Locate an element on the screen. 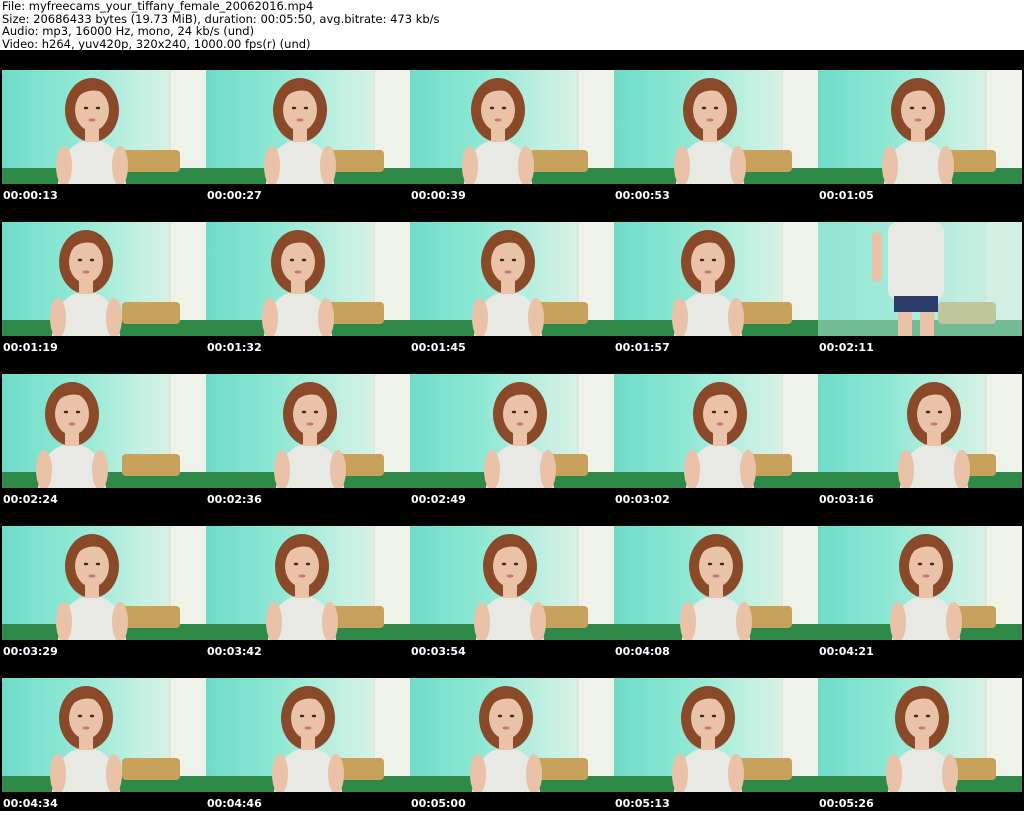 Image resolution: width=1024 pixels, height=830 pixels. frame-timestamp: 00:00:13 is located at coordinates (30, 195).